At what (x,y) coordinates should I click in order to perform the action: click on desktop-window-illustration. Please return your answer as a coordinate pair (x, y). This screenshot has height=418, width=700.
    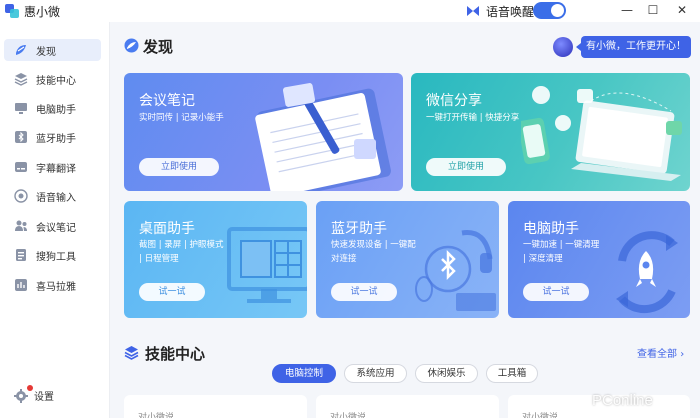
    Looking at the image, I should click on (267, 265).